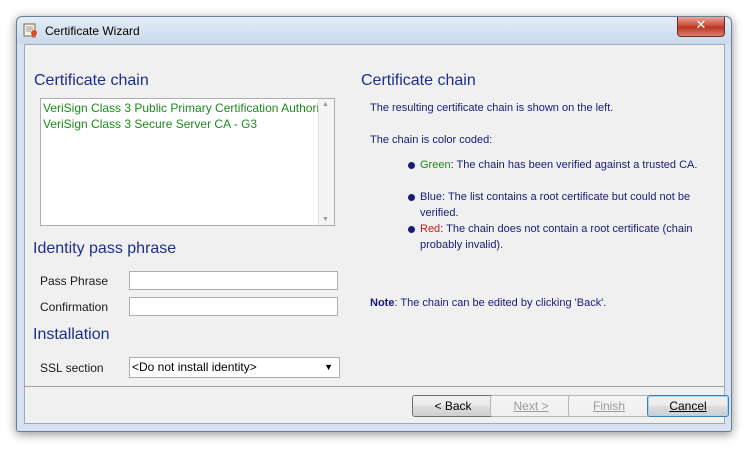  What do you see at coordinates (105, 248) in the screenshot?
I see `identity-heading: Identity pass phrase` at bounding box center [105, 248].